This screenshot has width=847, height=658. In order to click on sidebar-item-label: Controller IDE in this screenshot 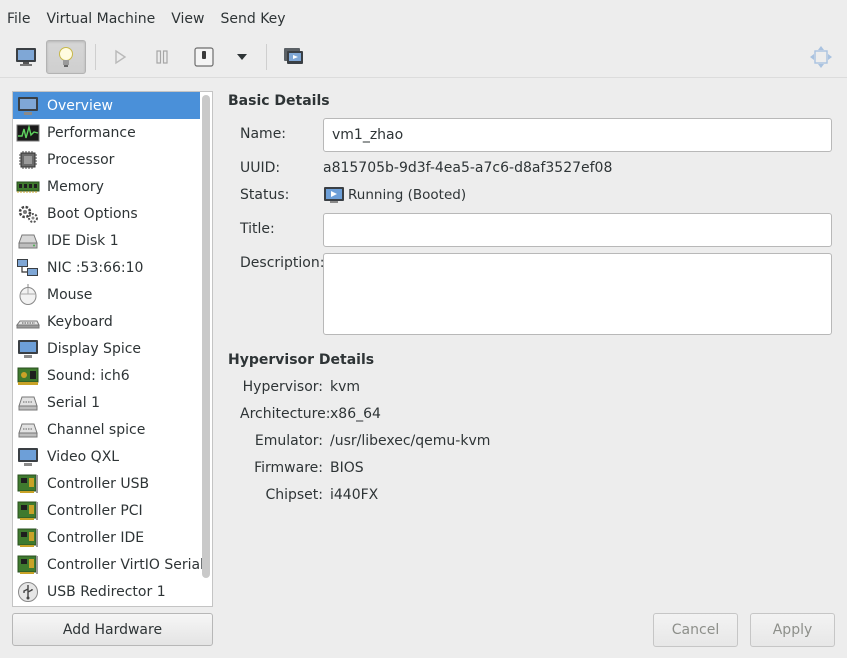, I will do `click(96, 537)`.